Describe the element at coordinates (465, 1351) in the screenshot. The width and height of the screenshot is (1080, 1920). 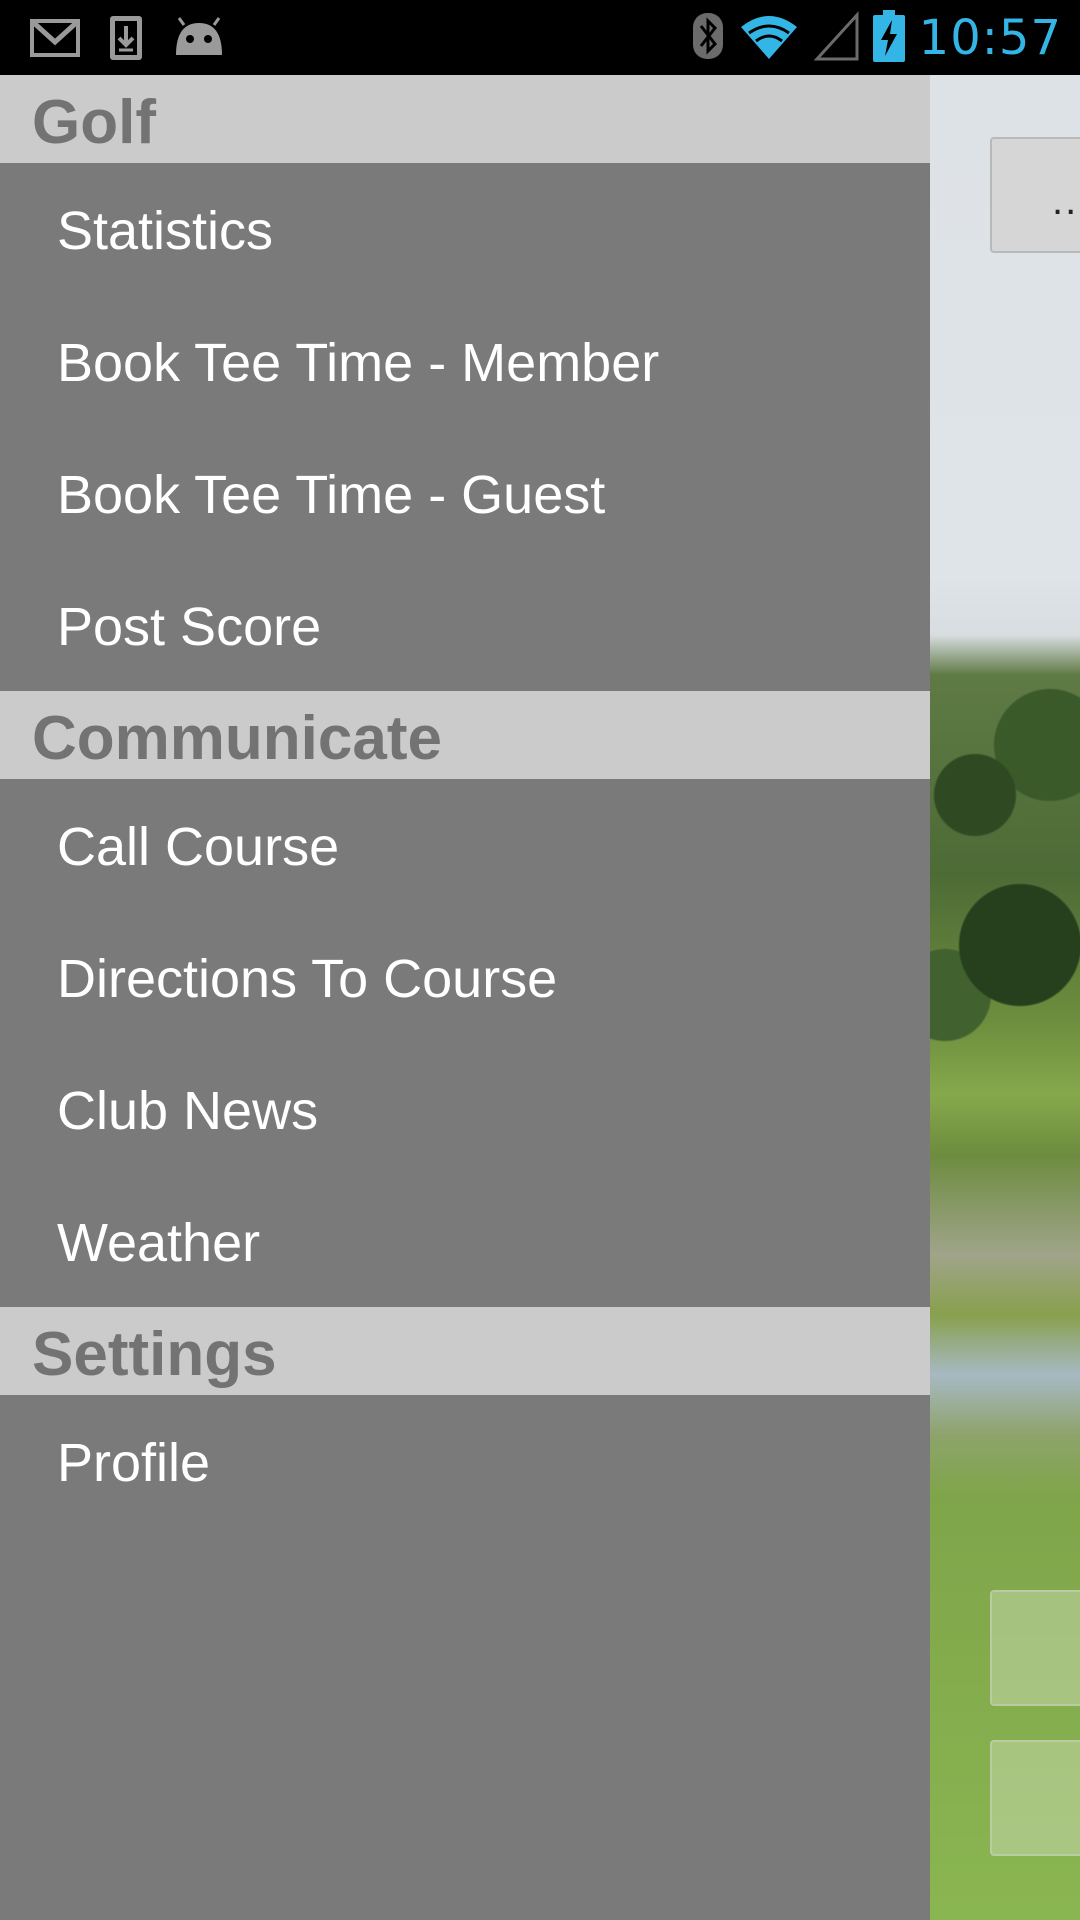
I see `section-header-settings: Settings` at that location.